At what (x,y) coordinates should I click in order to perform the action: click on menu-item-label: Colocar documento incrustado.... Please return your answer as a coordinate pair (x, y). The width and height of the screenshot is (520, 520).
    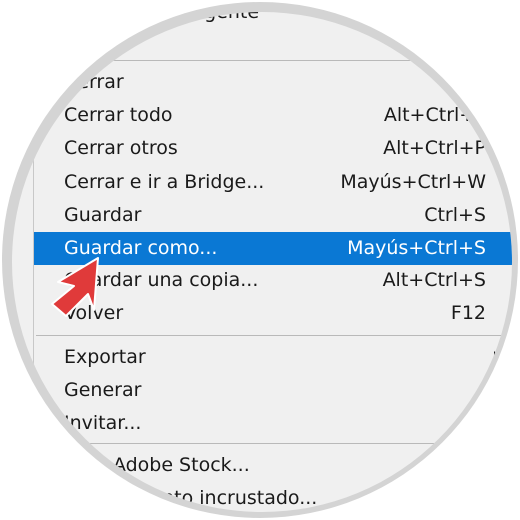
    Looking at the image, I should click on (165, 498).